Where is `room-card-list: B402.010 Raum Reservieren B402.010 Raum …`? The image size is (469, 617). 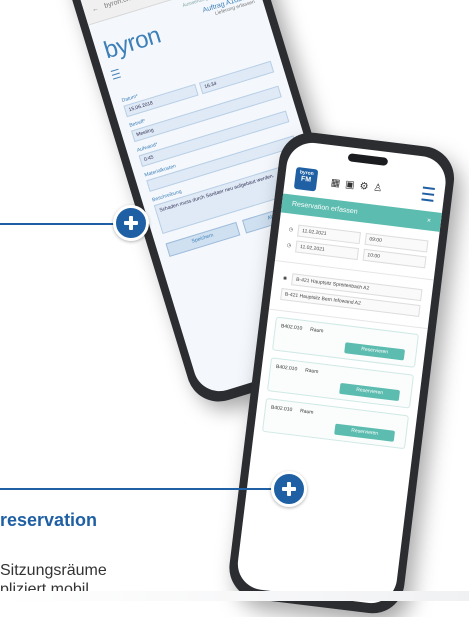 room-card-list: B402.010 Raum Reservieren B402.010 Raum … is located at coordinates (339, 386).